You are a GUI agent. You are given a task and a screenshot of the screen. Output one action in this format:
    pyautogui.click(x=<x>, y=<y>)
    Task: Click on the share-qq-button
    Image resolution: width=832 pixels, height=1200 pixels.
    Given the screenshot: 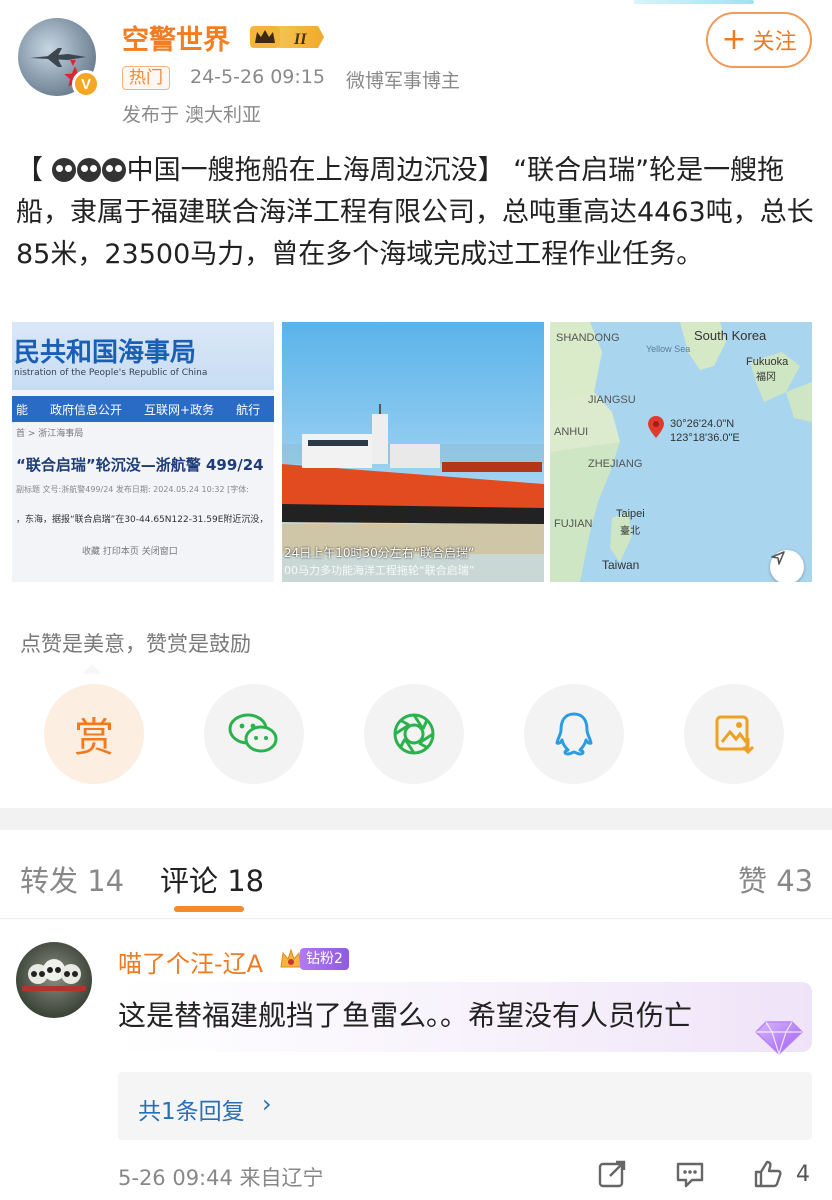 What is the action you would take?
    pyautogui.click(x=574, y=734)
    